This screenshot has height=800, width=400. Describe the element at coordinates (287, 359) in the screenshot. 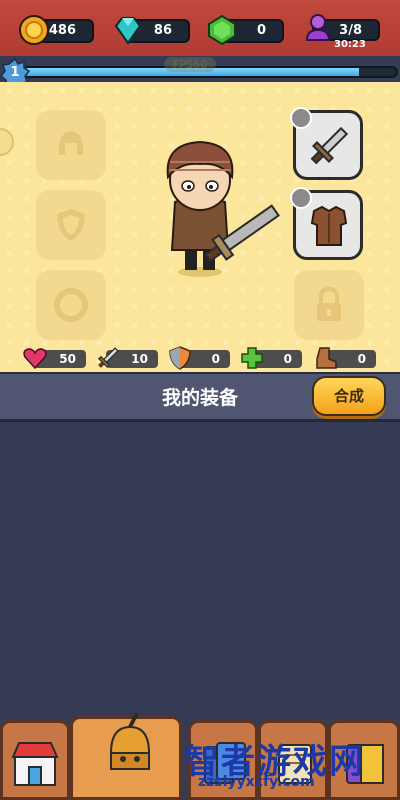

I see `heal-value: 0` at that location.